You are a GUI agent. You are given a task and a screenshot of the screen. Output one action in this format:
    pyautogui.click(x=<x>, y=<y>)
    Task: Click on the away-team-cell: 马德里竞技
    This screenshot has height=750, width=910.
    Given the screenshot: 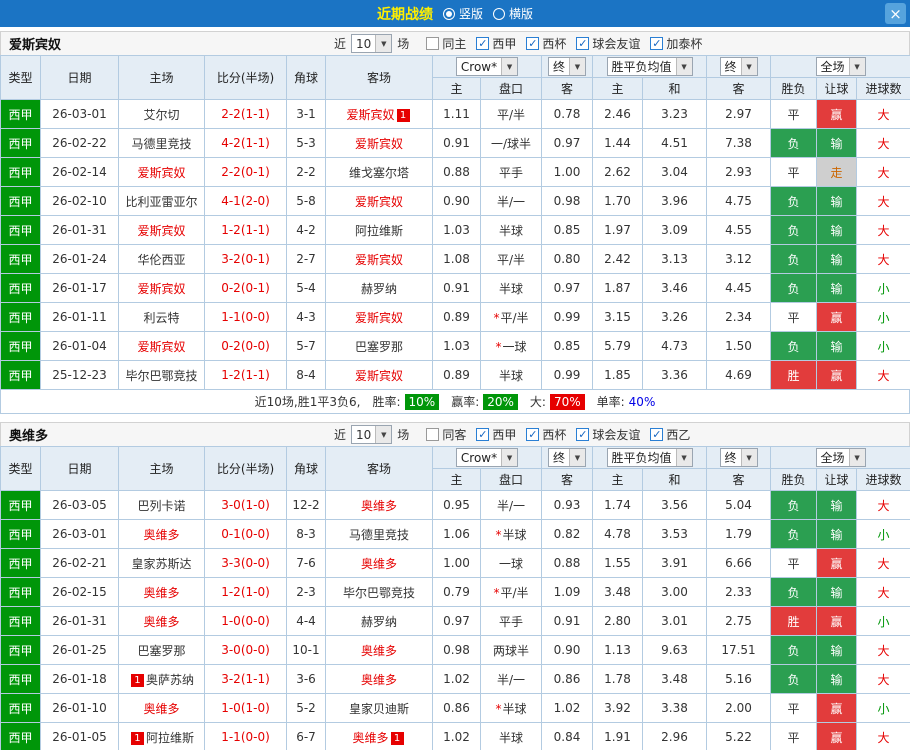 What is the action you would take?
    pyautogui.click(x=379, y=534)
    